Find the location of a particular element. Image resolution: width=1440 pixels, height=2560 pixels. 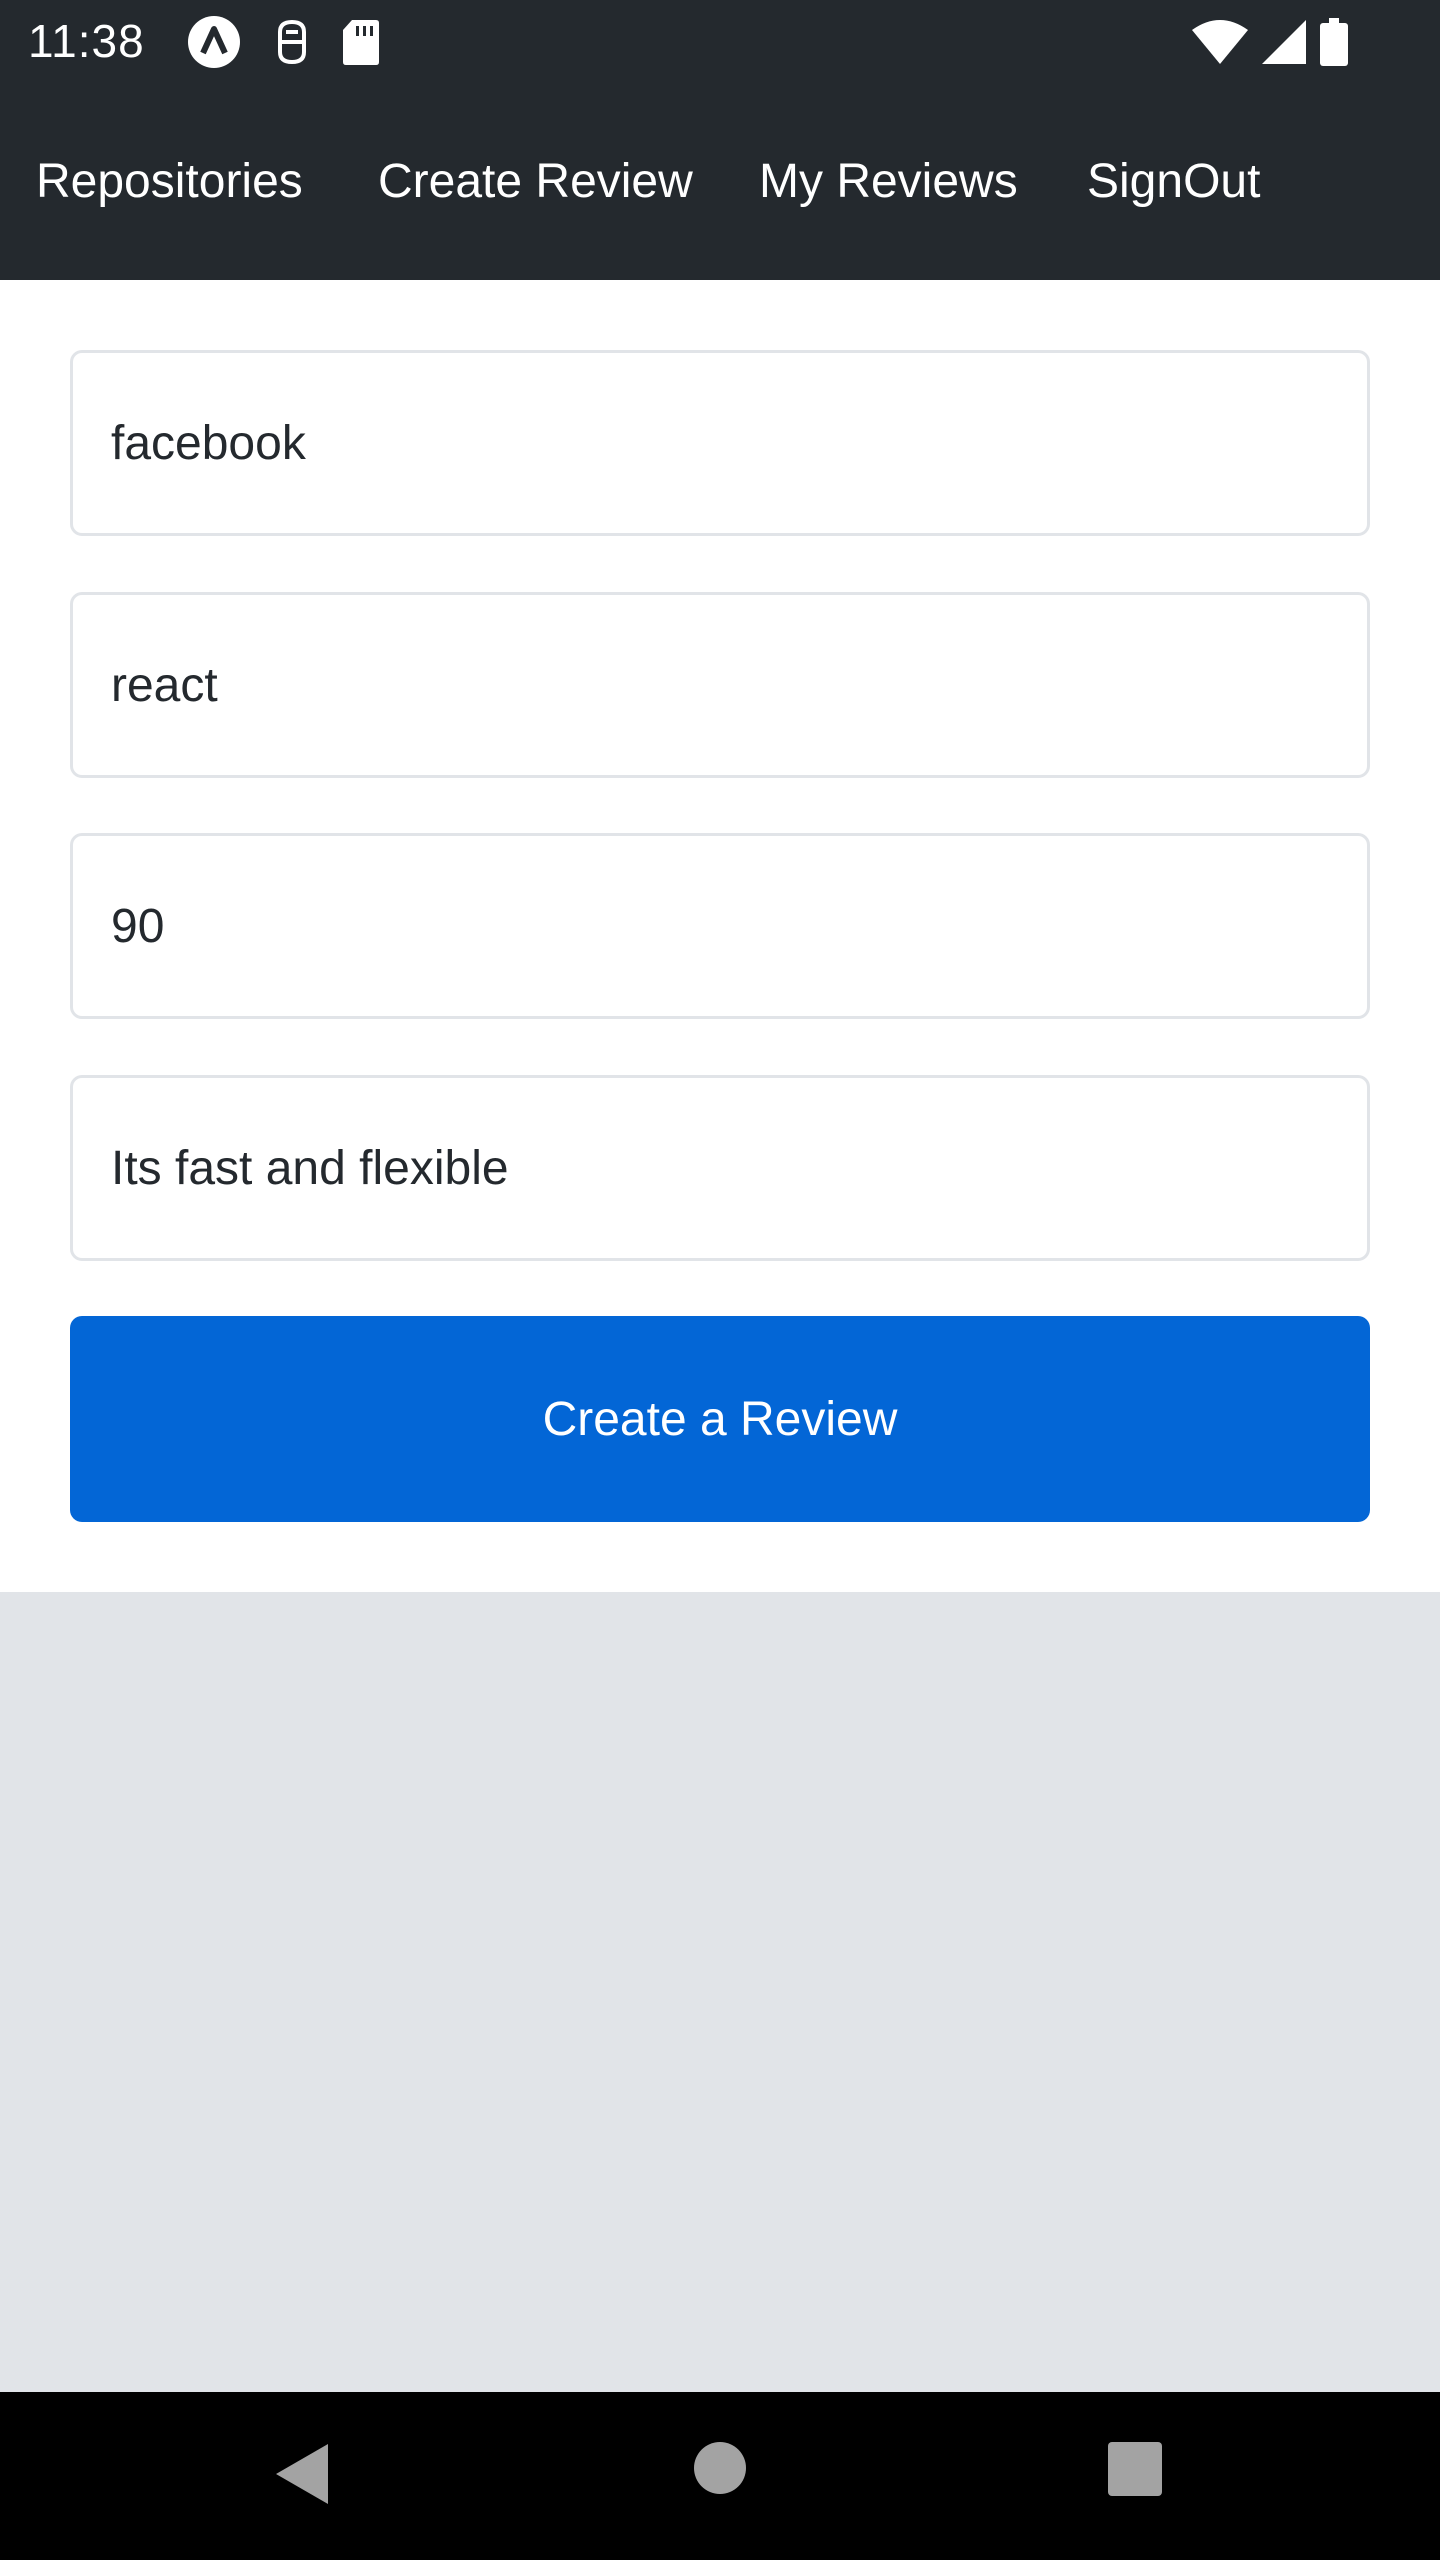

app-notification-icon is located at coordinates (214, 42).